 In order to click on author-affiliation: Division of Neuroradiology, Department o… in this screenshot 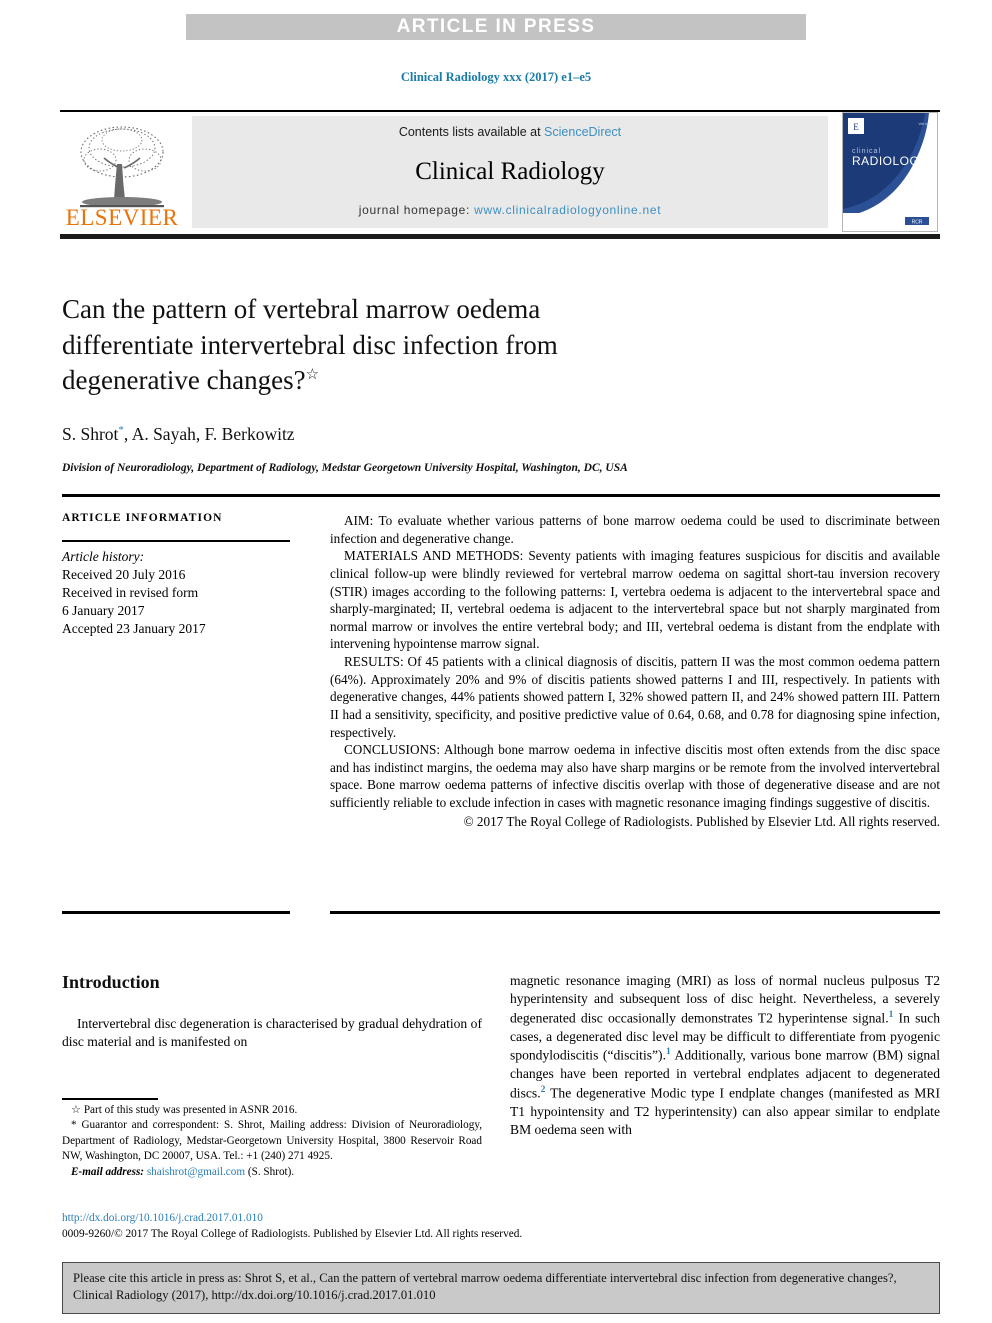, I will do `click(345, 468)`.